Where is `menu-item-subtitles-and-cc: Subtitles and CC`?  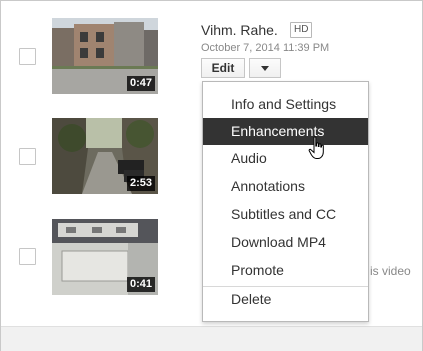
menu-item-subtitles-and-cc: Subtitles and CC is located at coordinates (285, 214).